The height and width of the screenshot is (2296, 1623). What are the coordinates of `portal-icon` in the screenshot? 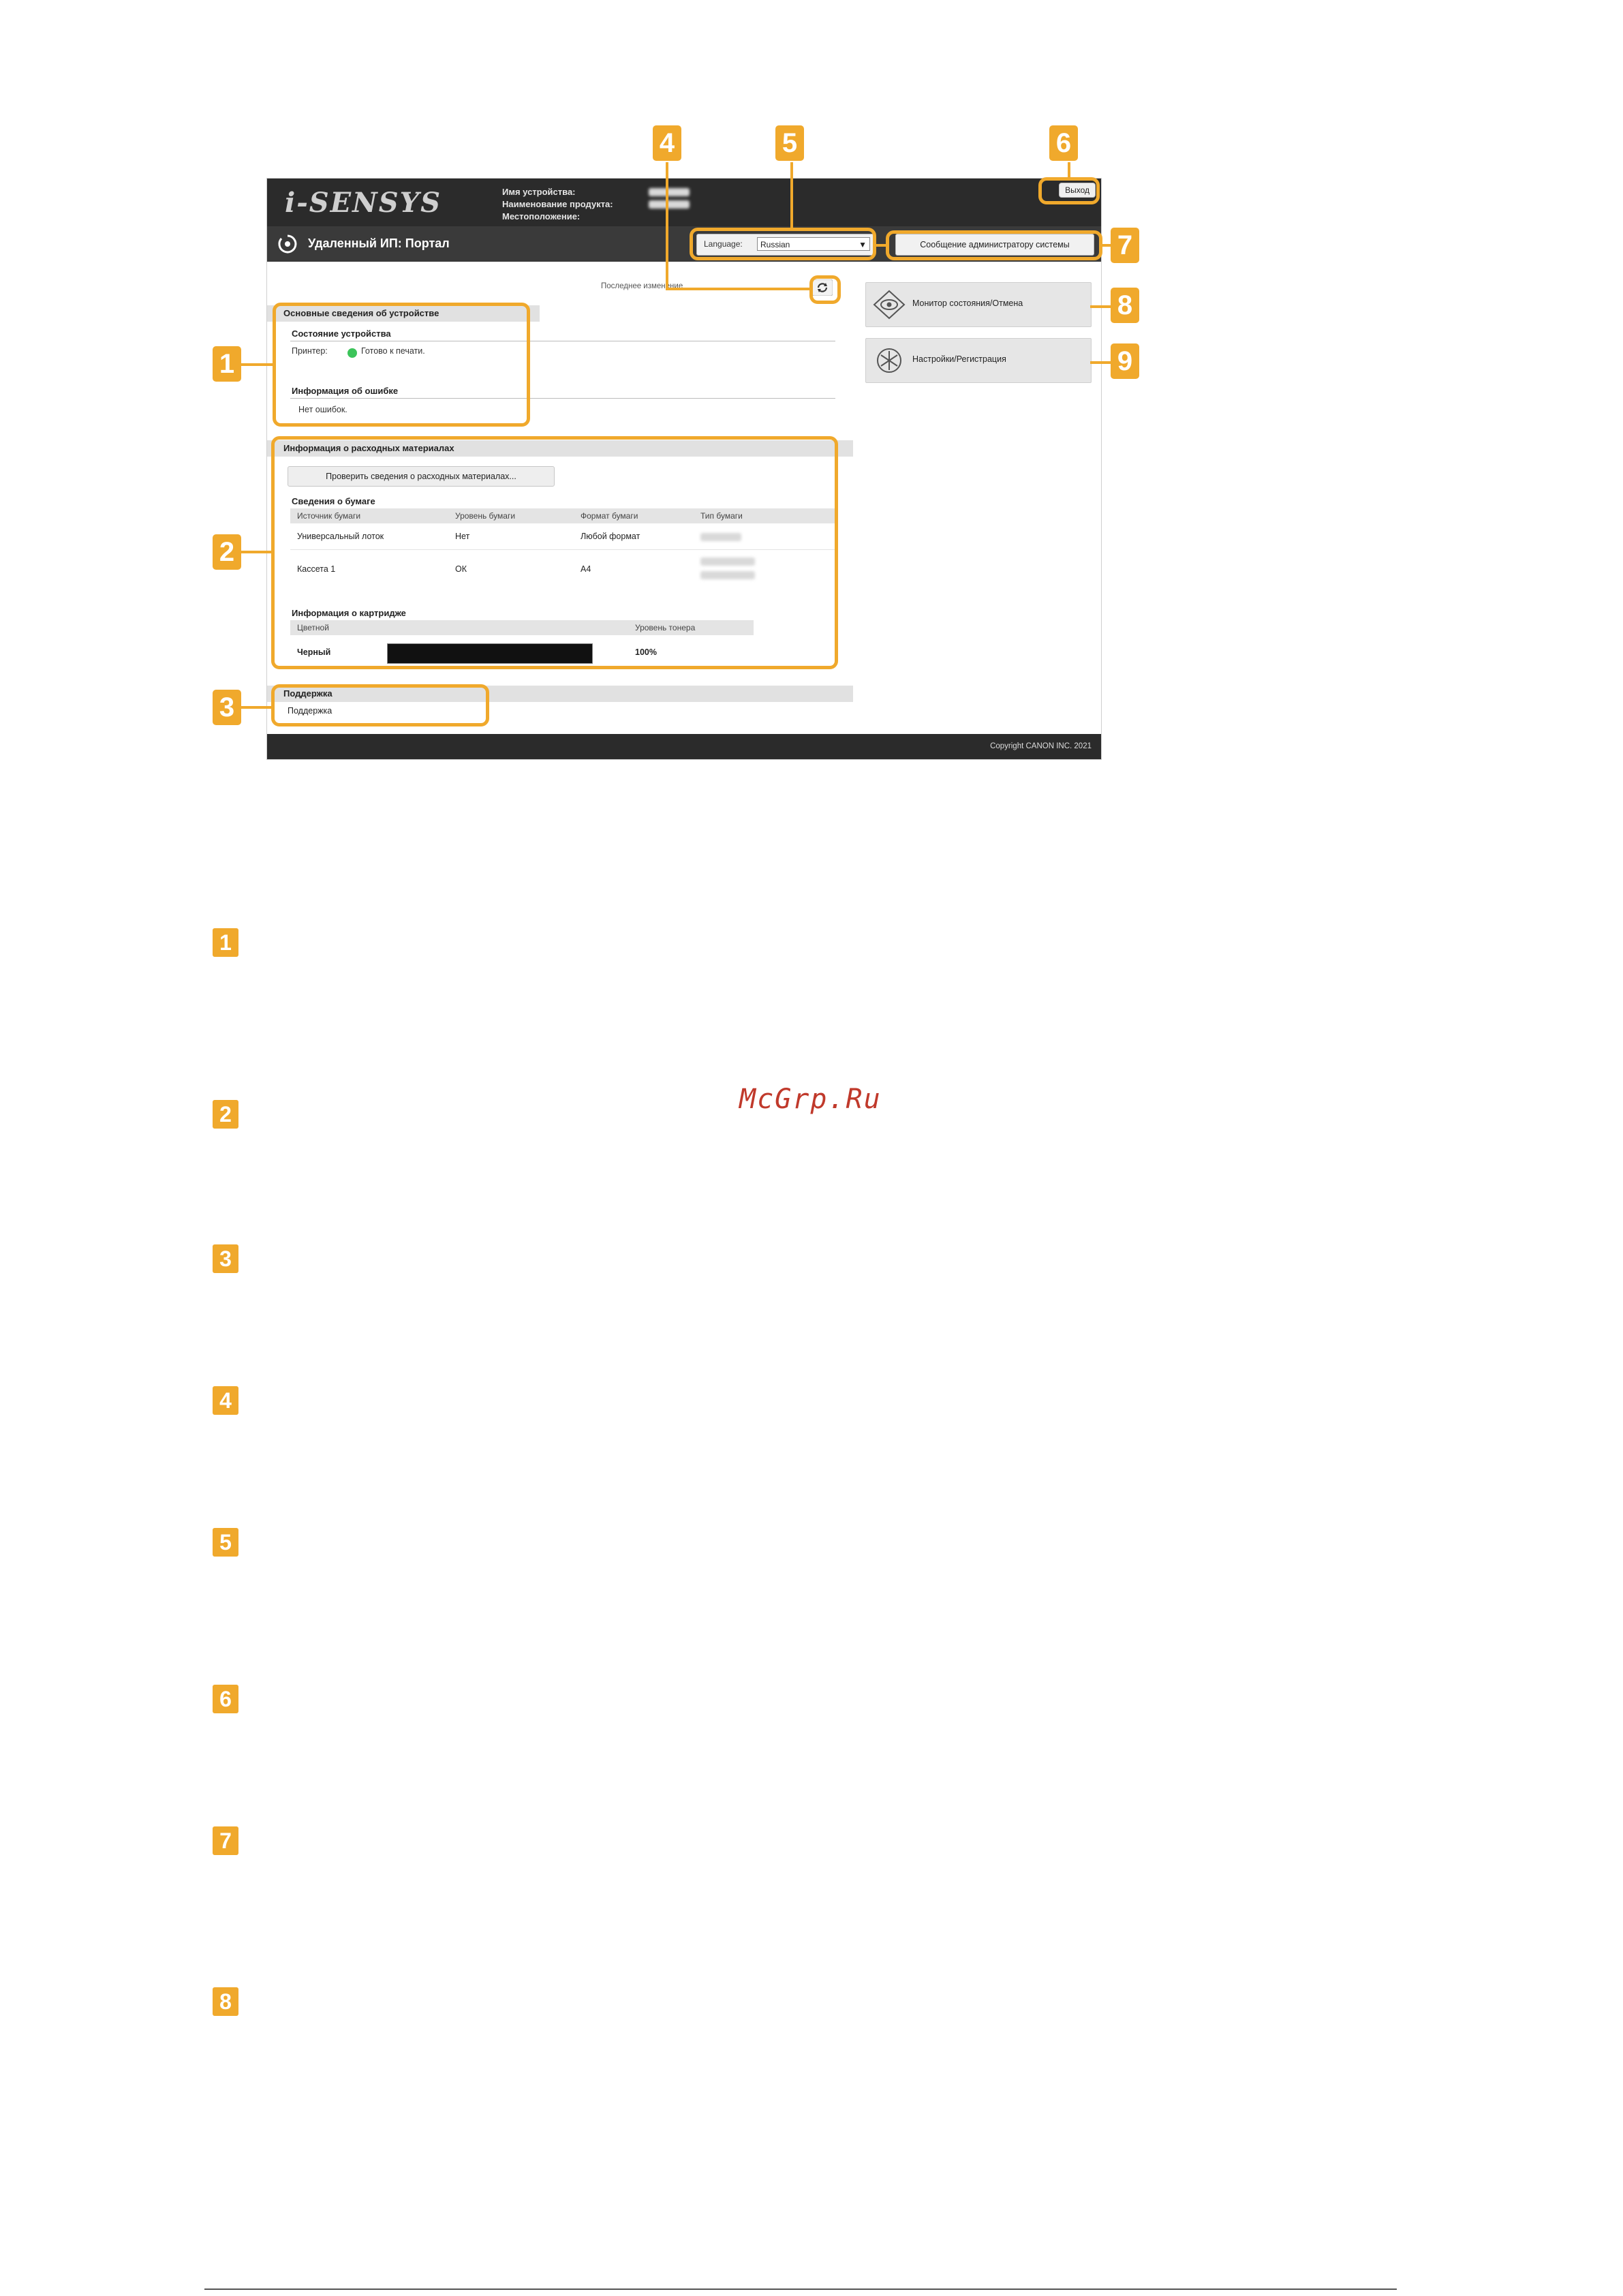 It's located at (287, 244).